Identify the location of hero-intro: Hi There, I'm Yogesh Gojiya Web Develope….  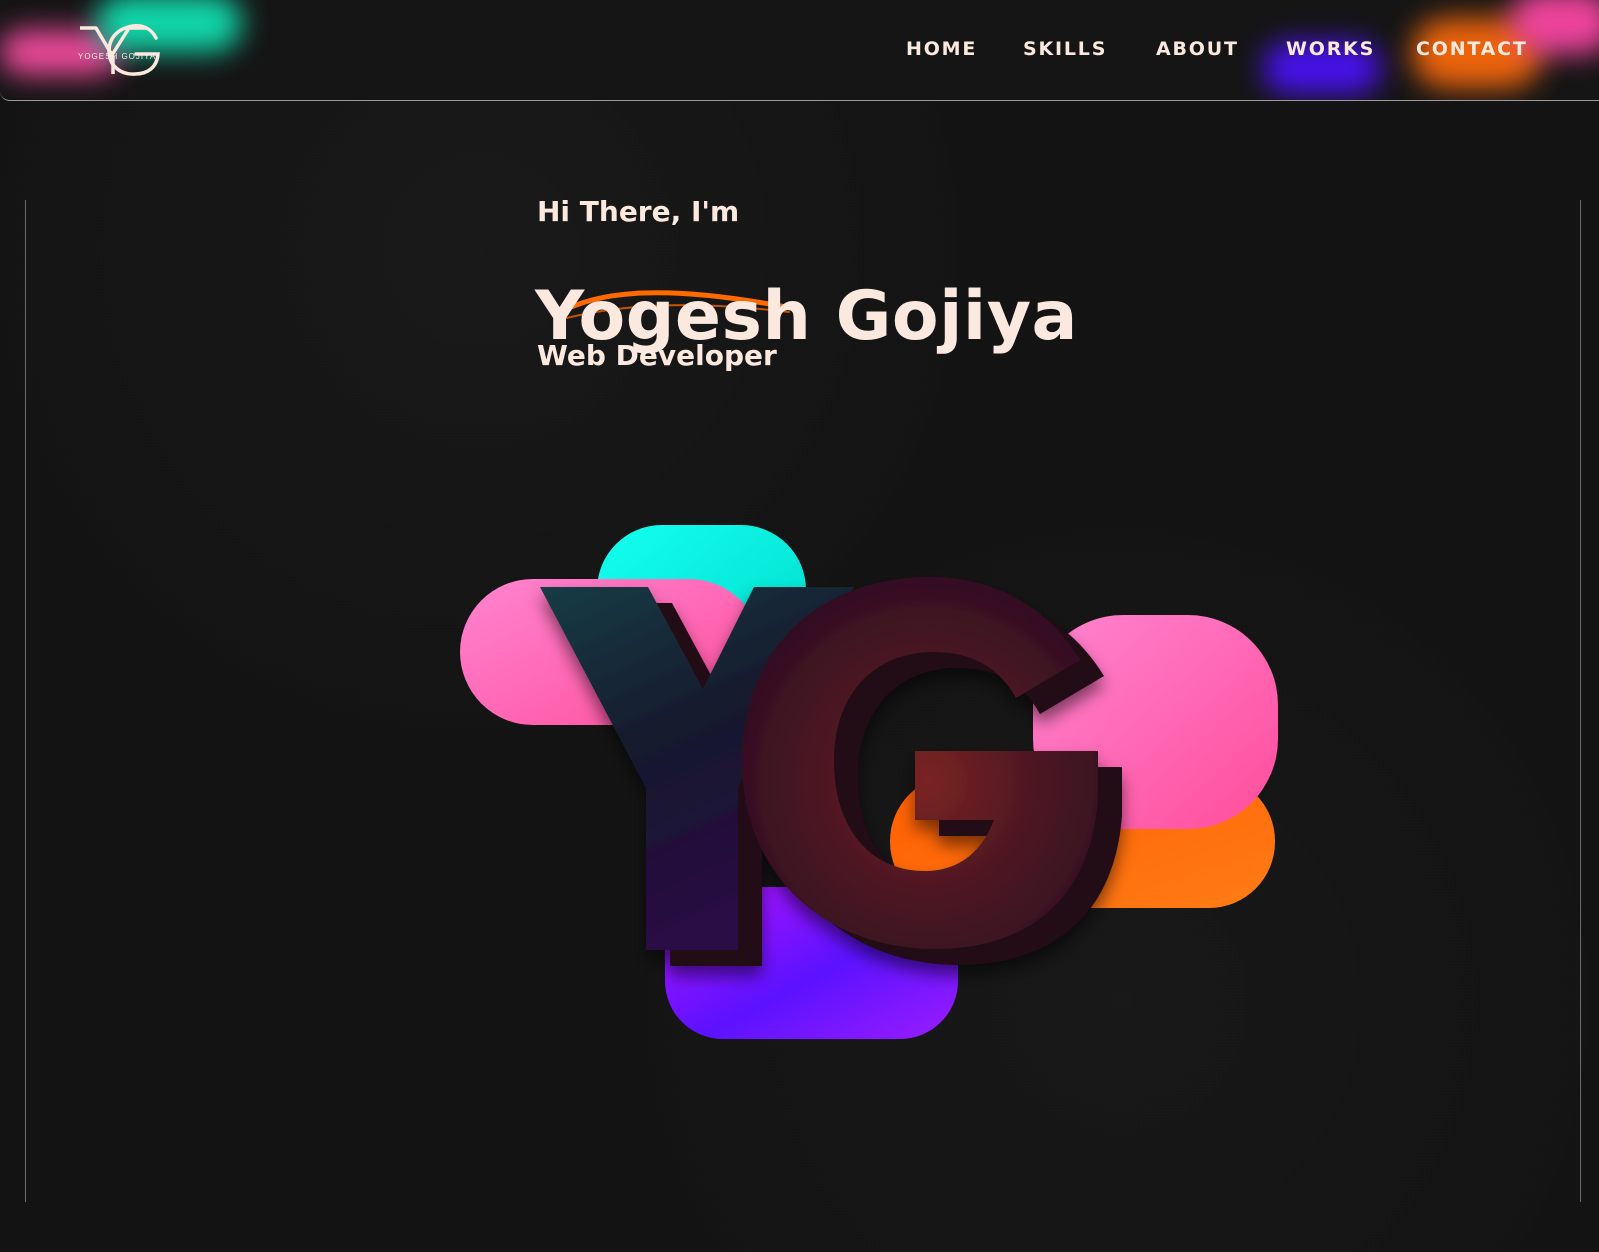
(846, 290).